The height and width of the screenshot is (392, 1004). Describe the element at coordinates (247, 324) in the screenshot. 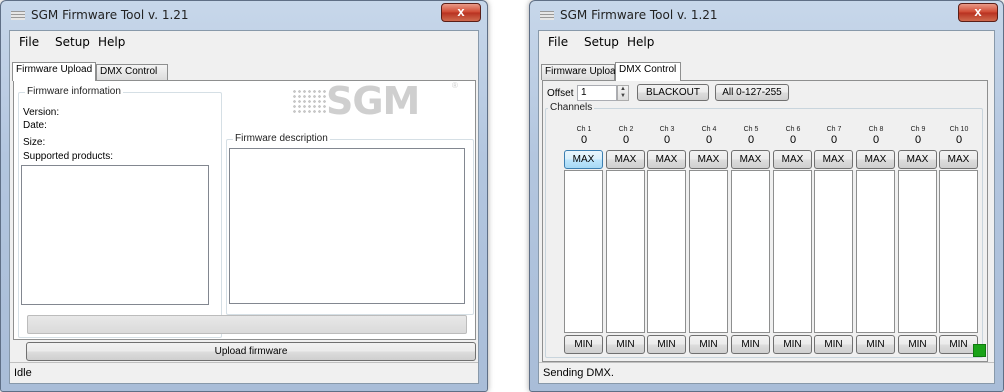

I see `upload-progress-bar` at that location.